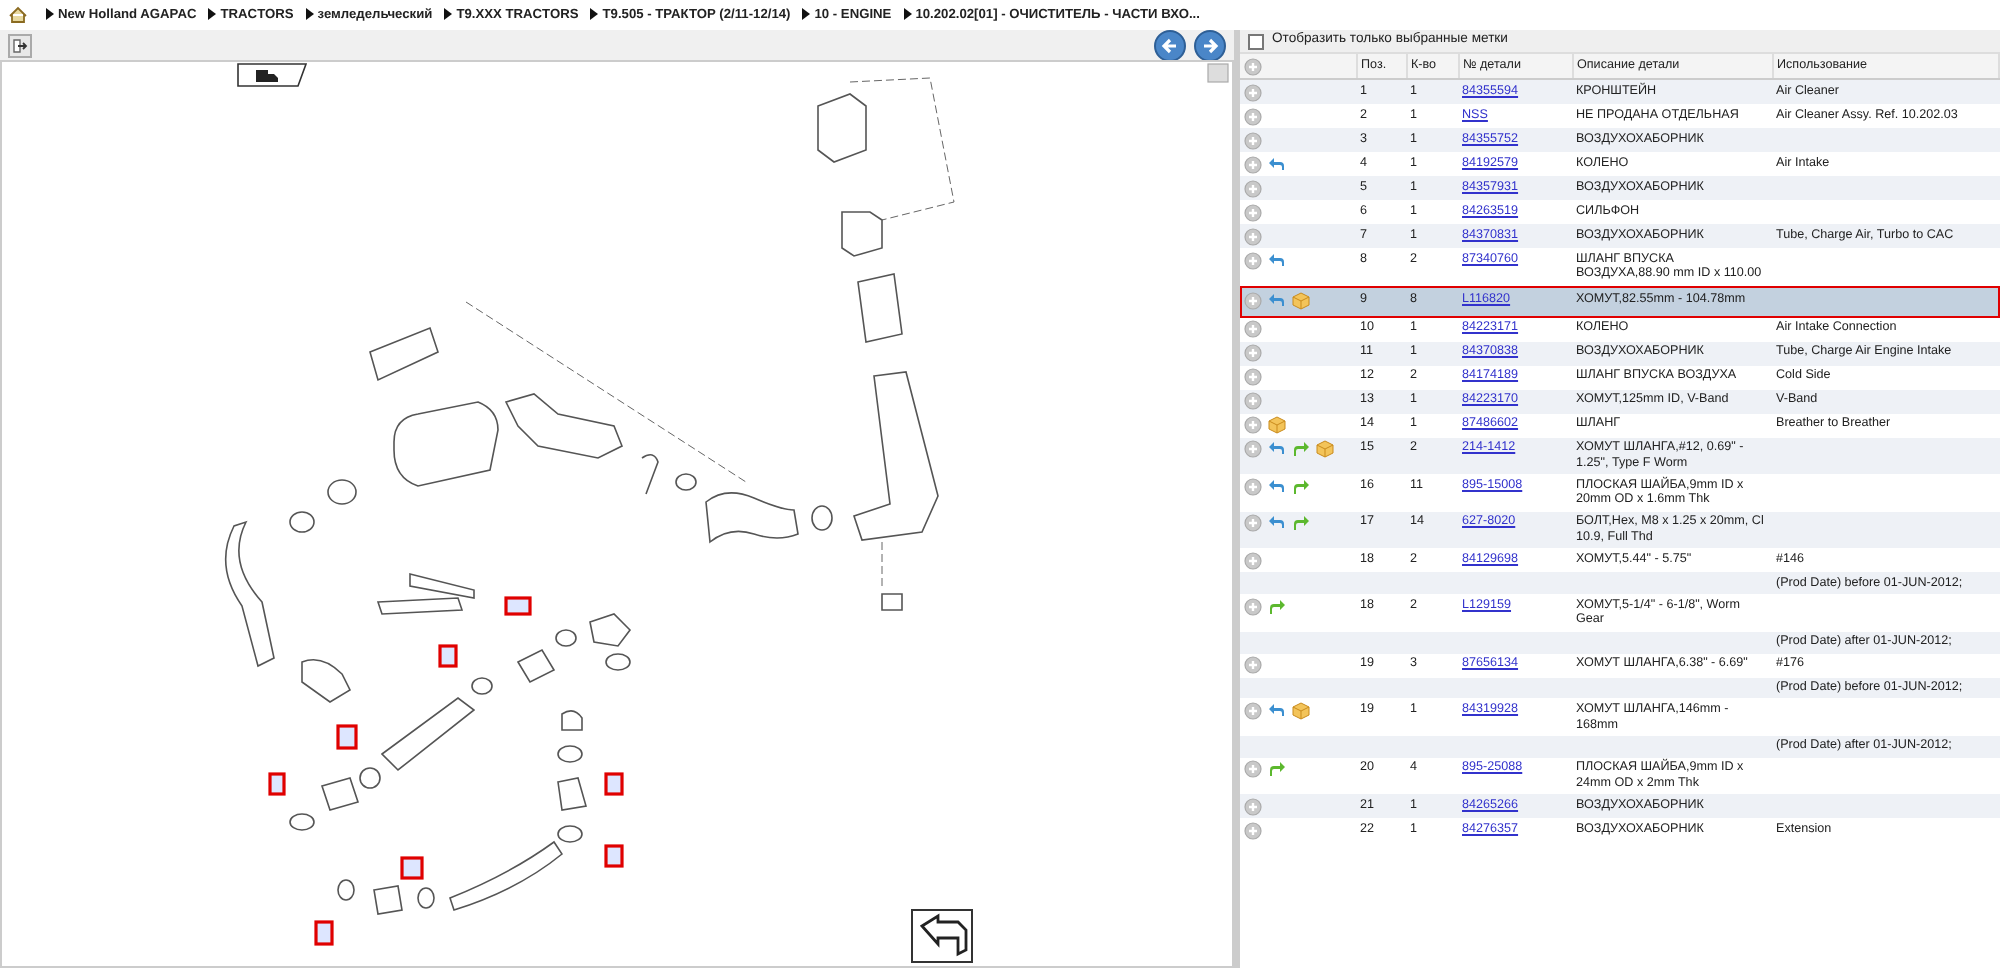 The width and height of the screenshot is (2000, 968). I want to click on scrollbar-thumb, so click(1218, 73).